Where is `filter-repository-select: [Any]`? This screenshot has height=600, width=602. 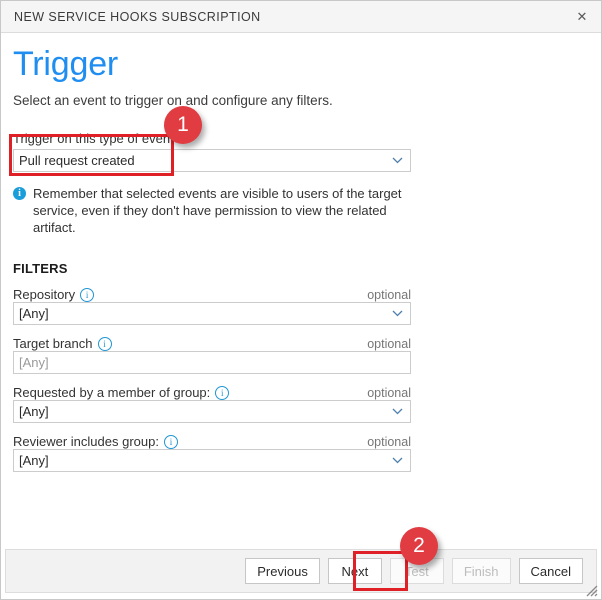
filter-repository-select: [Any] is located at coordinates (212, 314).